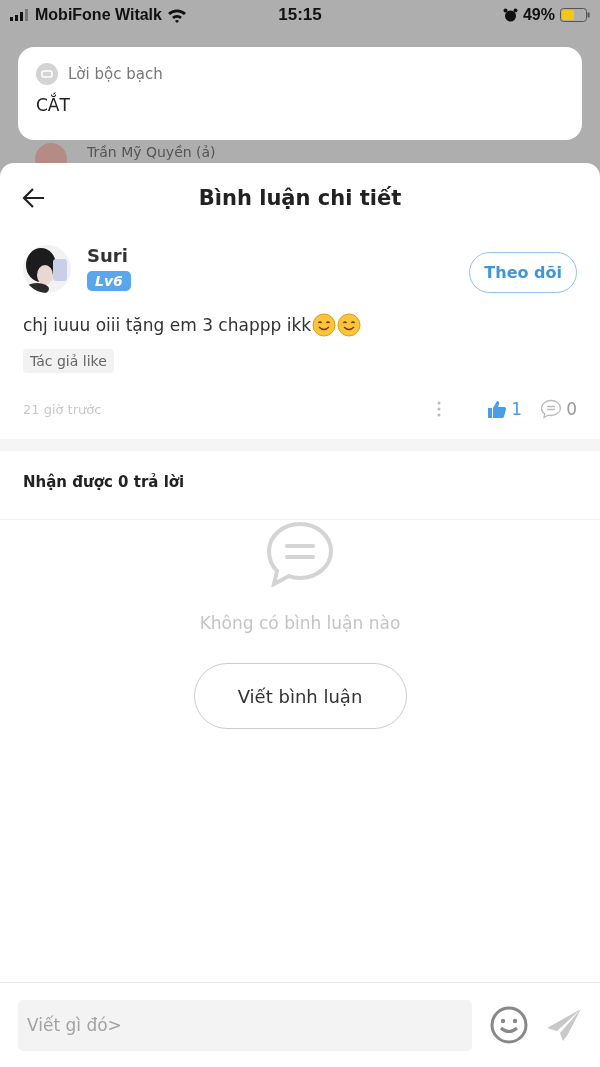  Describe the element at coordinates (108, 255) in the screenshot. I see `author-name: Suri` at that location.